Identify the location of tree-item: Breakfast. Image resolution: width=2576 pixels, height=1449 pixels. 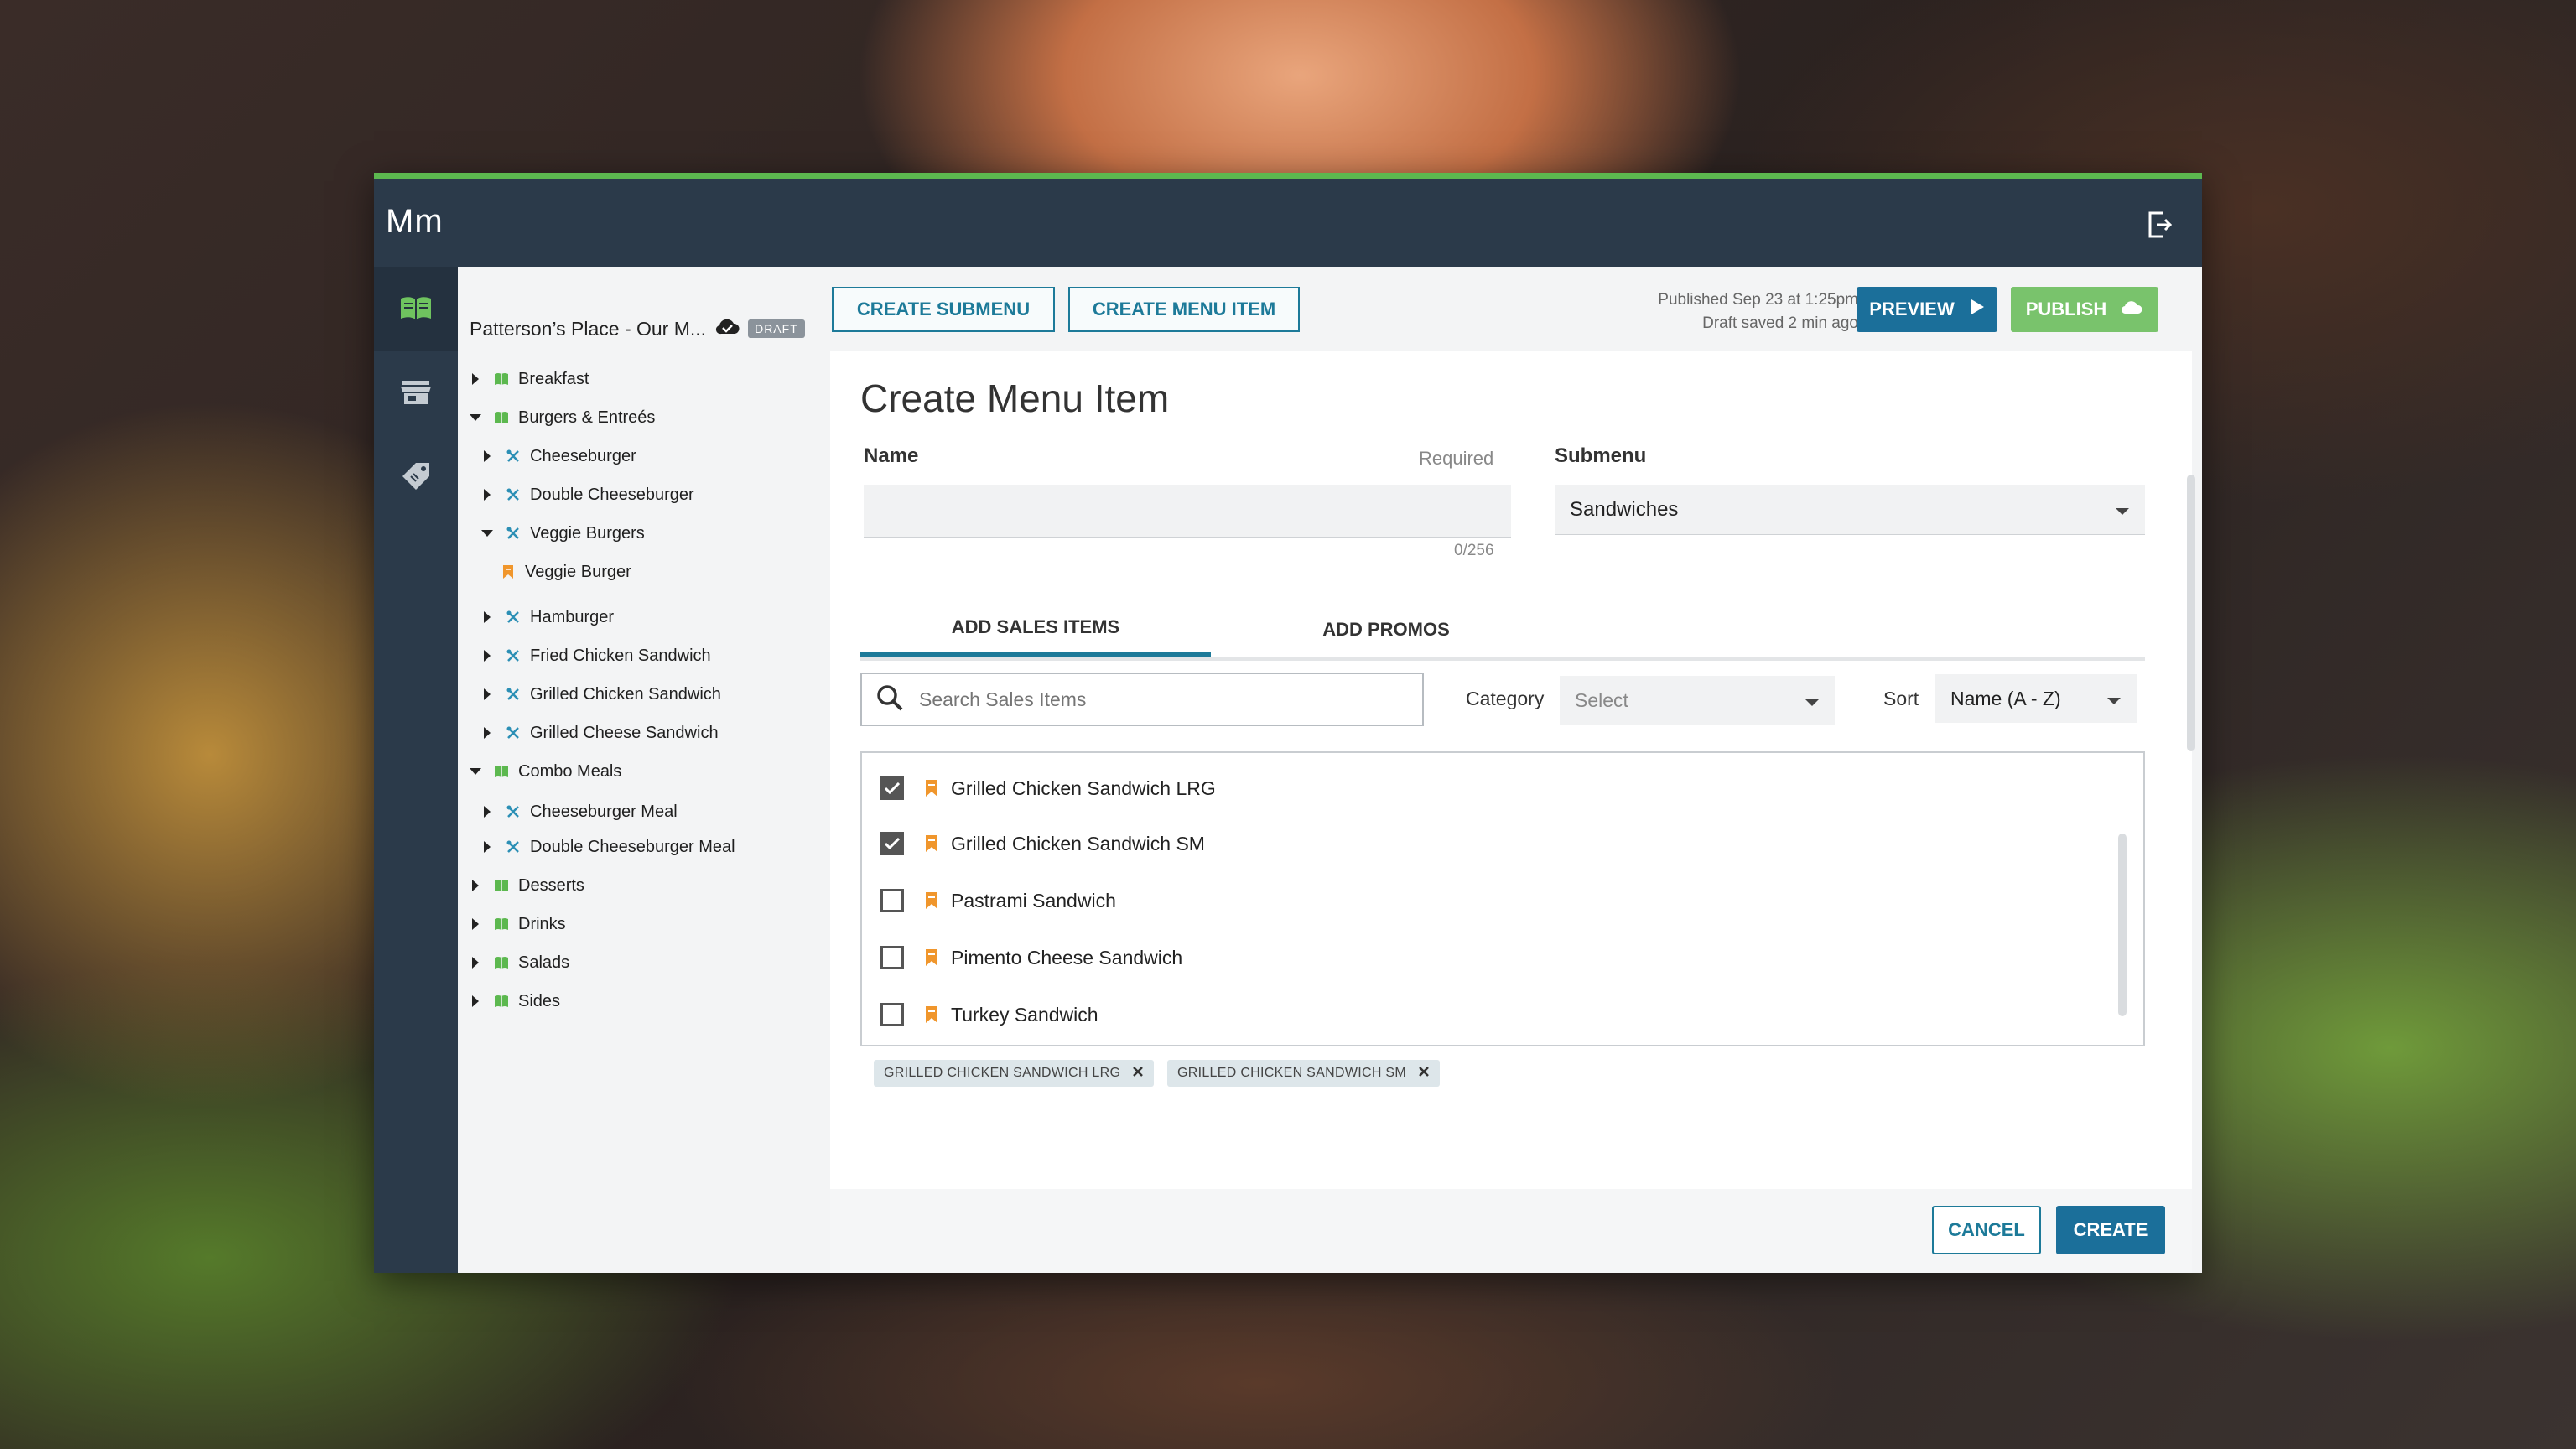
(527, 379).